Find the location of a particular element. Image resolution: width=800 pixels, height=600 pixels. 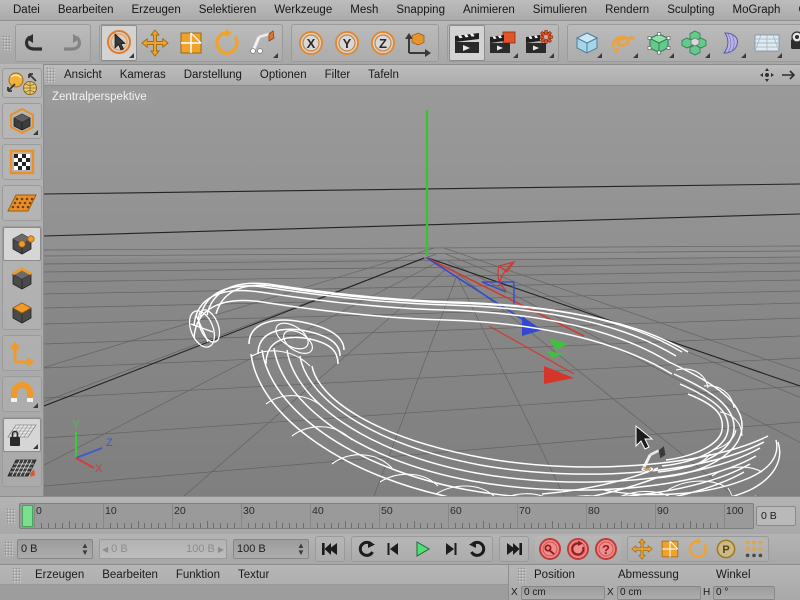

render-settings-button is located at coordinates (539, 43).